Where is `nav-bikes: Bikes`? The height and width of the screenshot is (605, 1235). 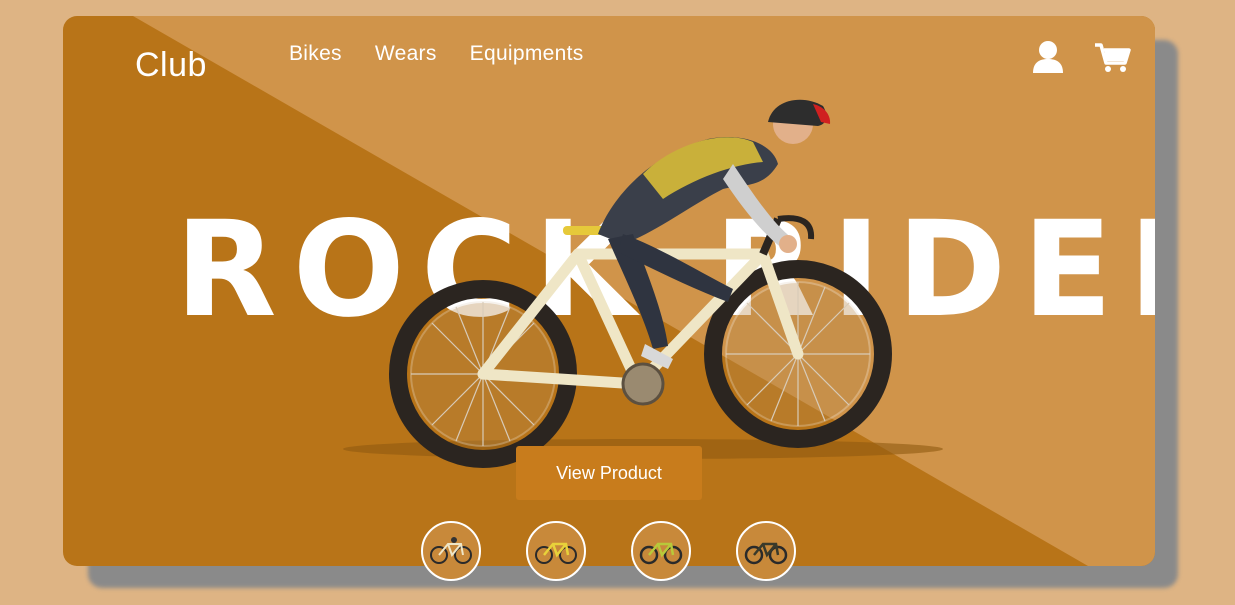
nav-bikes: Bikes is located at coordinates (315, 54).